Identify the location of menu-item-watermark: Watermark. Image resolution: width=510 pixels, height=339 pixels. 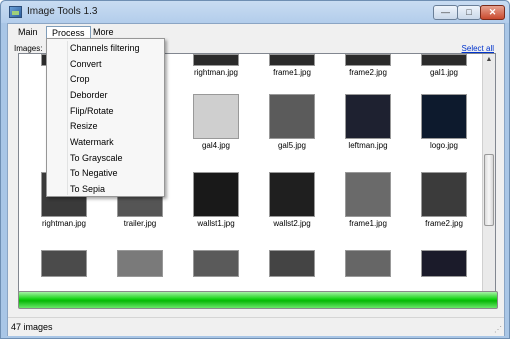
(92, 142).